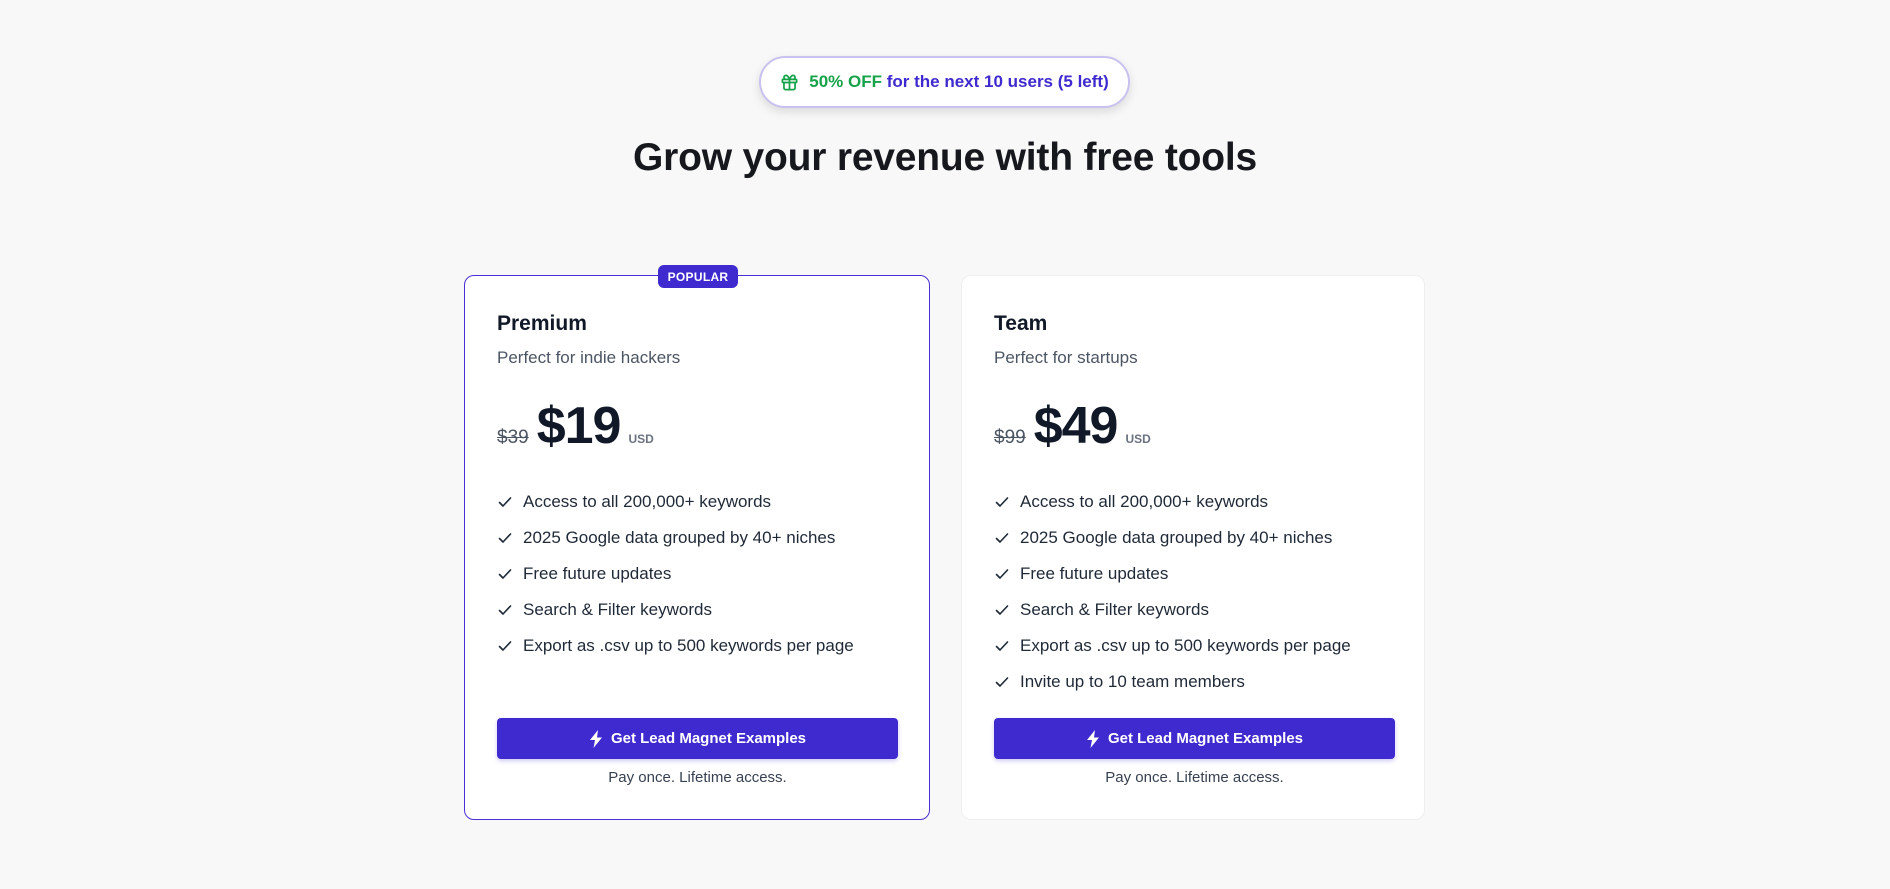 This screenshot has width=1890, height=889. I want to click on current-price: $19, so click(579, 426).